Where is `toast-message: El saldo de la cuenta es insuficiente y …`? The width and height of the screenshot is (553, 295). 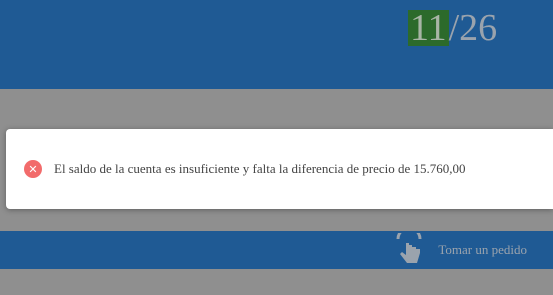 toast-message: El saldo de la cuenta es insuficiente y … is located at coordinates (260, 168).